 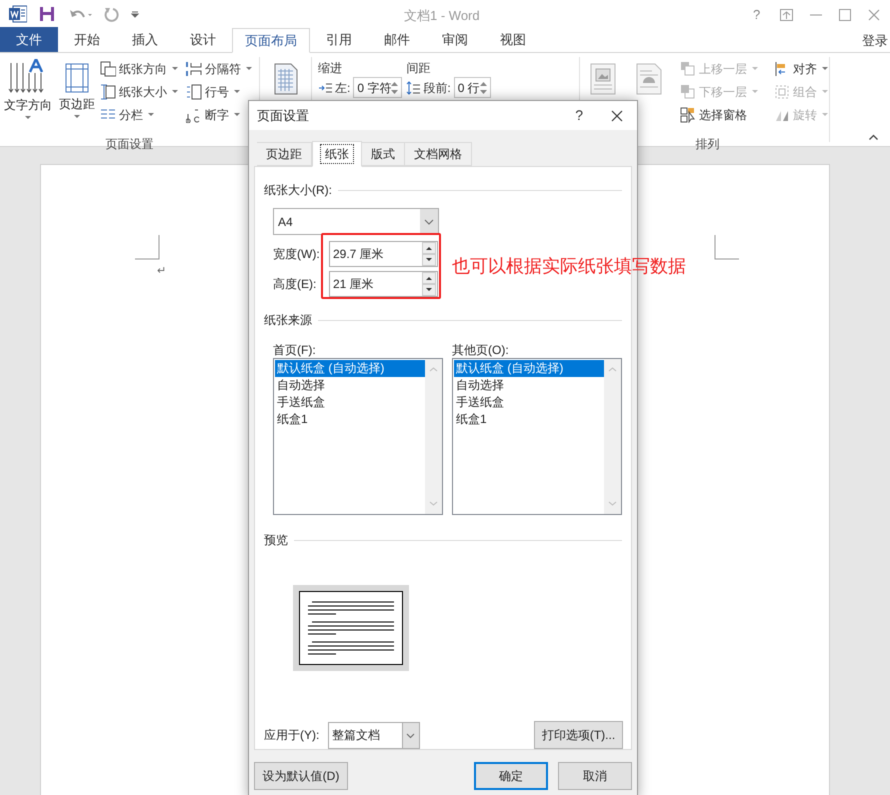 What do you see at coordinates (782, 92) in the screenshot?
I see `group-icon` at bounding box center [782, 92].